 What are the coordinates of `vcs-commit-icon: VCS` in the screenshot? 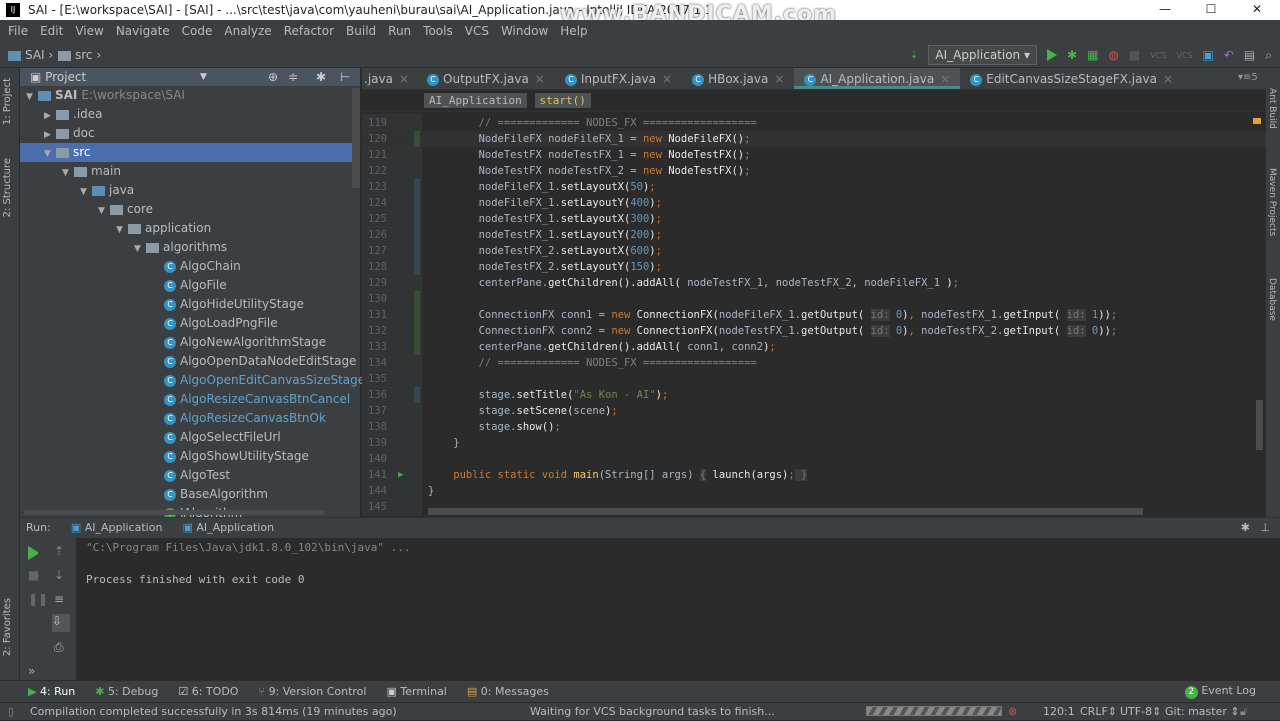 It's located at (1184, 55).